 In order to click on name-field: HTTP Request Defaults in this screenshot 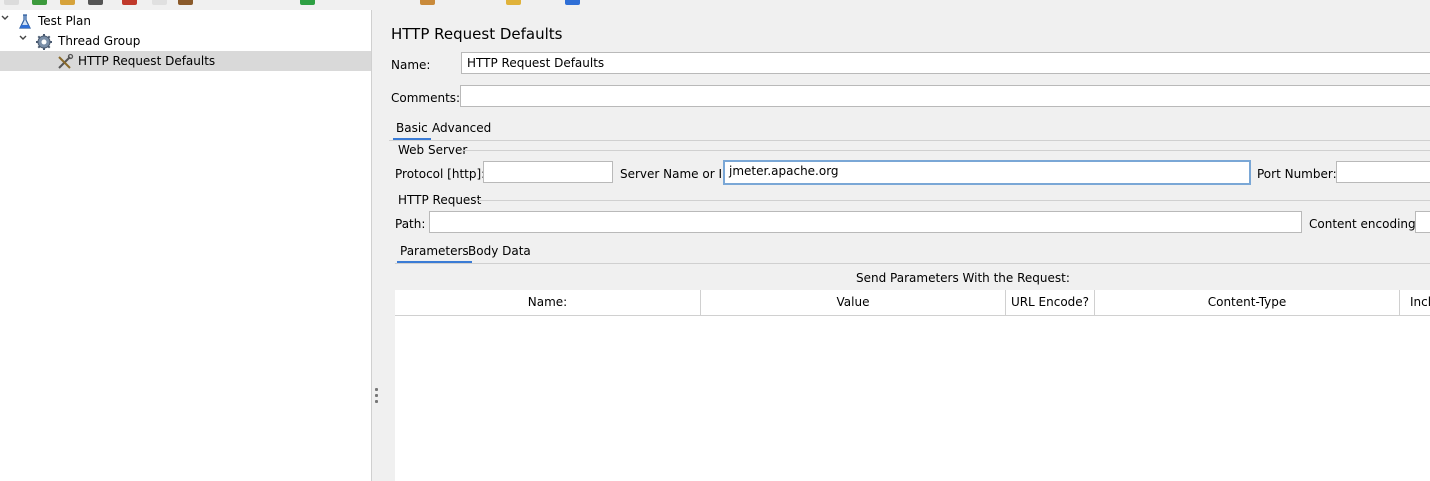, I will do `click(945, 63)`.